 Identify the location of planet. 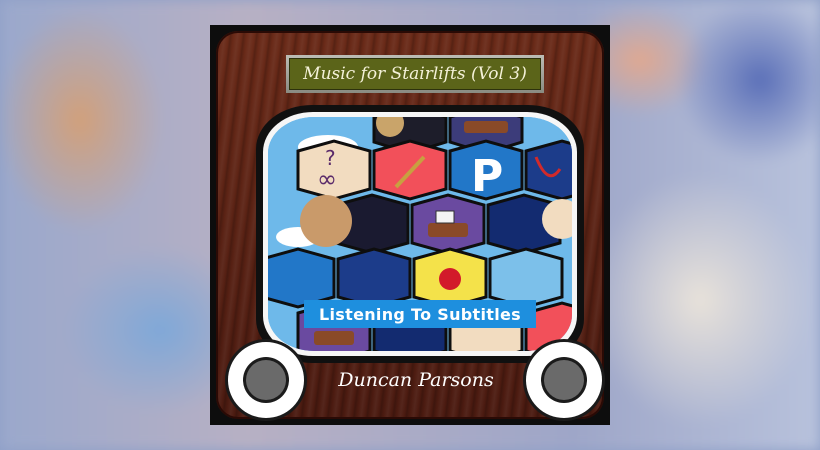
(326, 221).